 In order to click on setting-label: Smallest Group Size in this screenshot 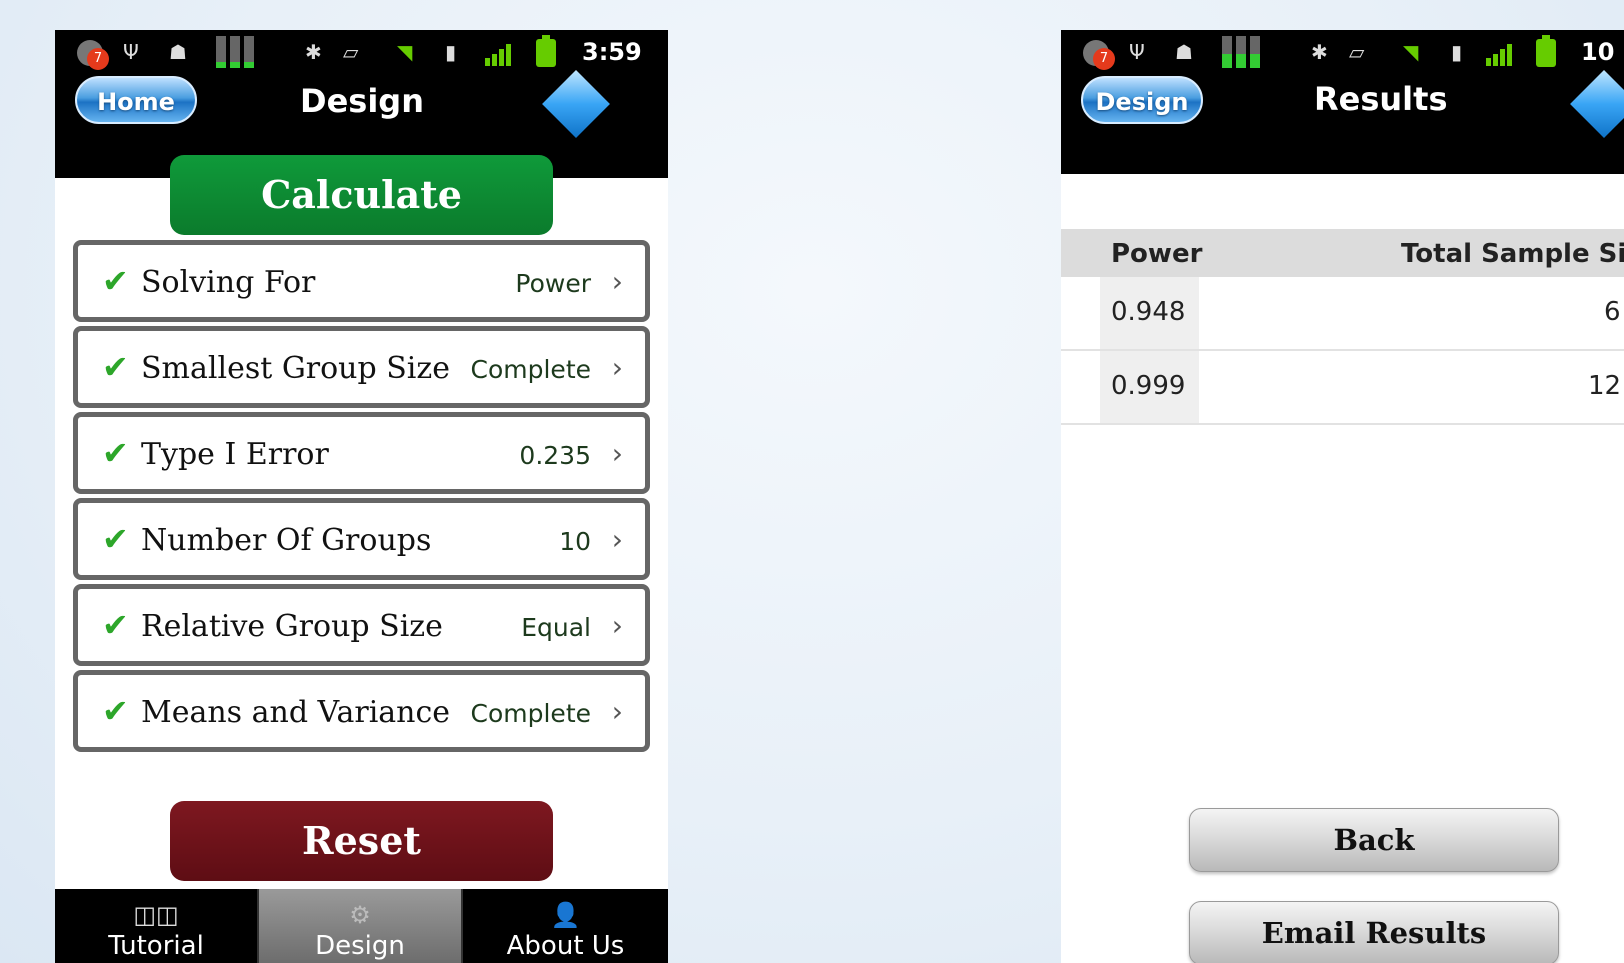, I will do `click(295, 368)`.